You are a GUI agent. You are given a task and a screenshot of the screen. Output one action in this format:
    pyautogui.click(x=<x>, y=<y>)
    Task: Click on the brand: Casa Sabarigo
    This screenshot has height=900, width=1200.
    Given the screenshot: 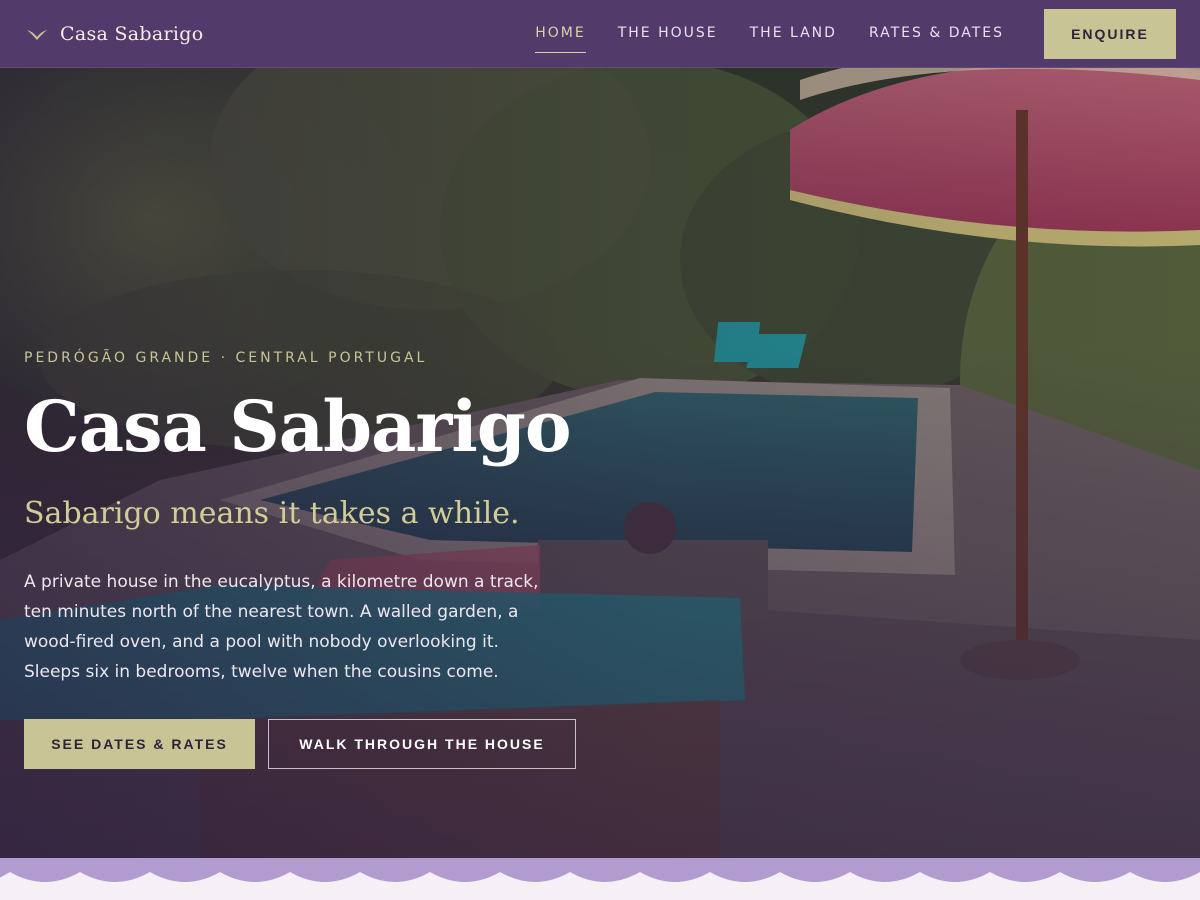 What is the action you would take?
    pyautogui.click(x=114, y=34)
    